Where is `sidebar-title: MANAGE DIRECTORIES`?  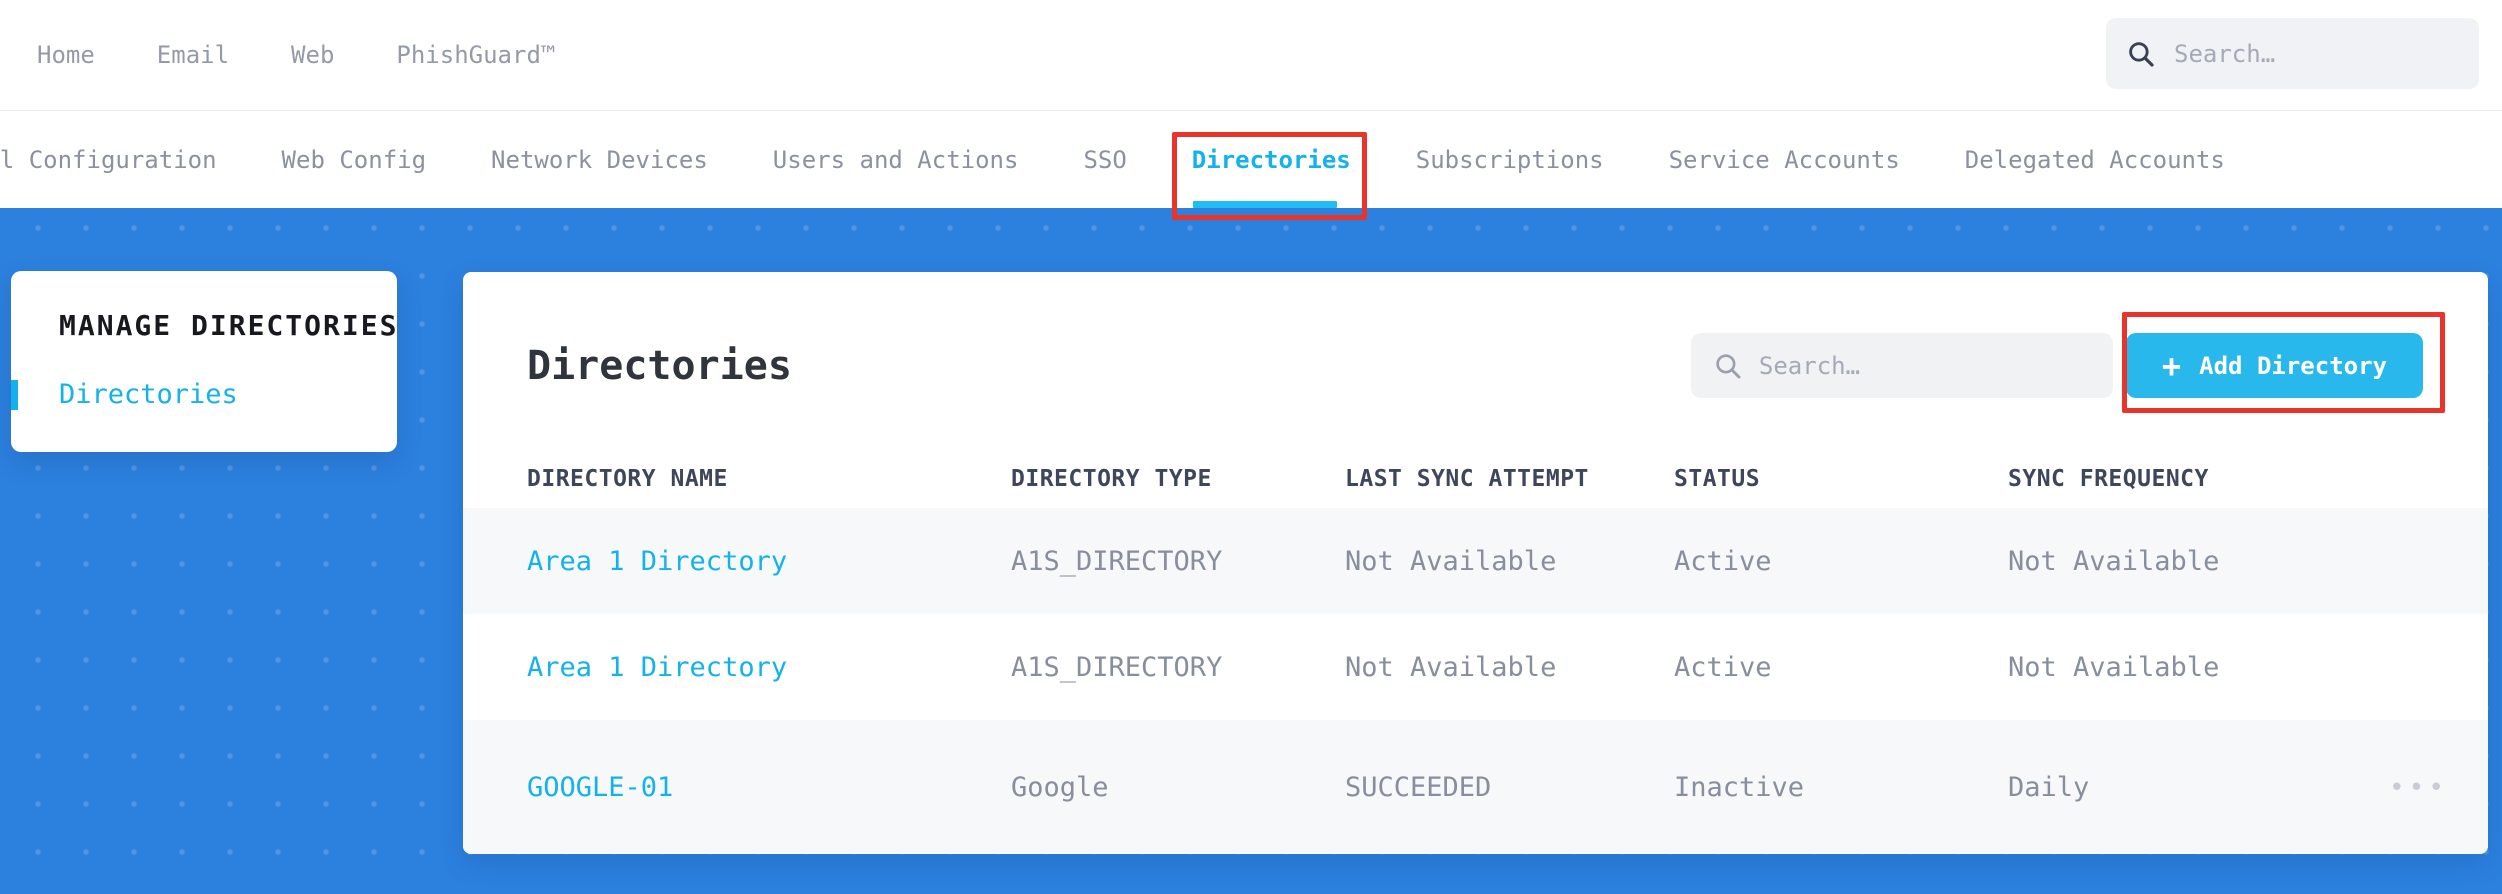 sidebar-title: MANAGE DIRECTORIES is located at coordinates (229, 325).